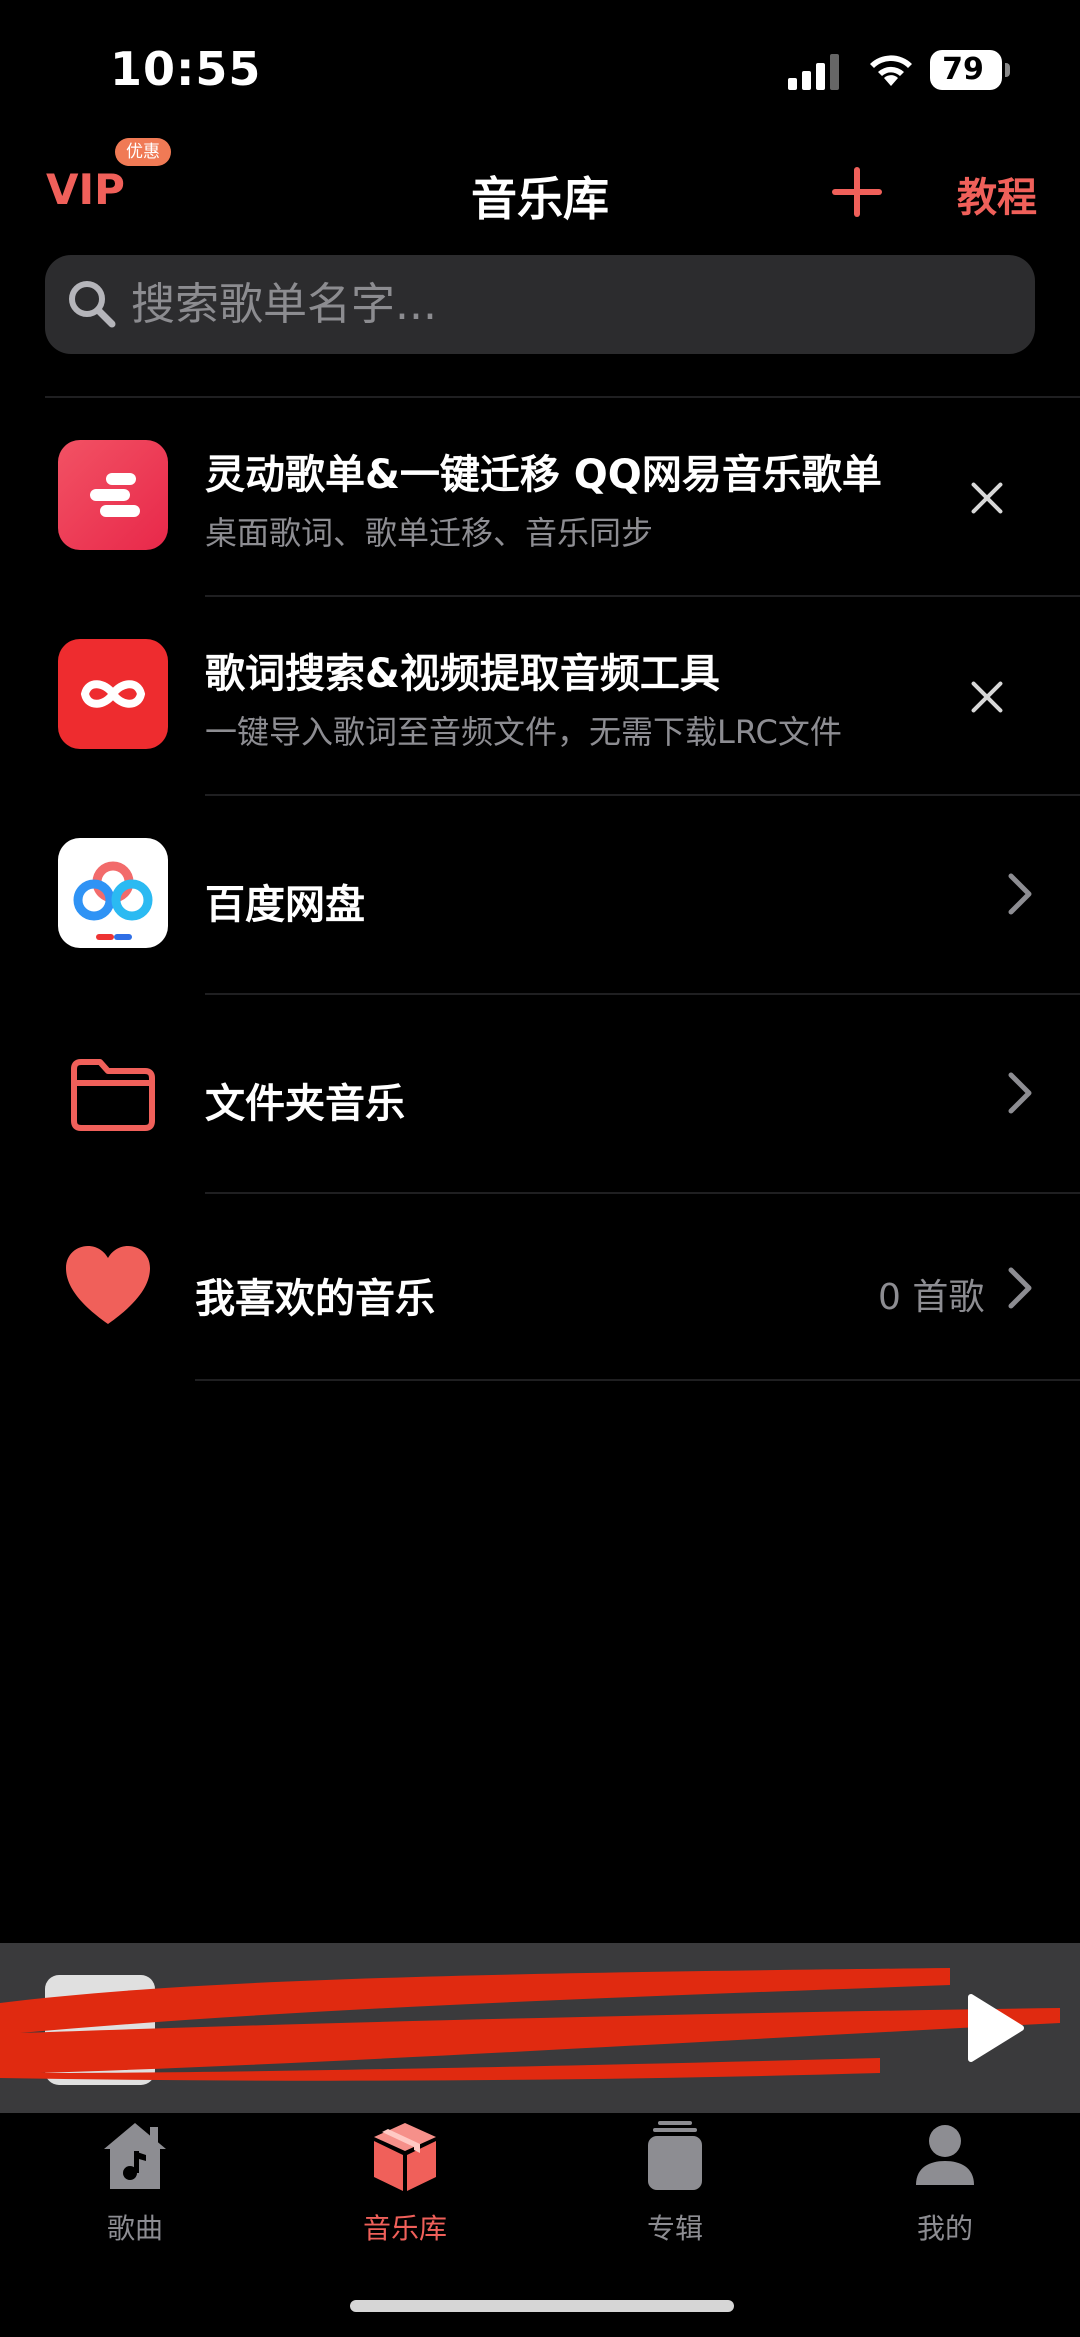 This screenshot has width=1080, height=2337. I want to click on divider, so click(637, 1380).